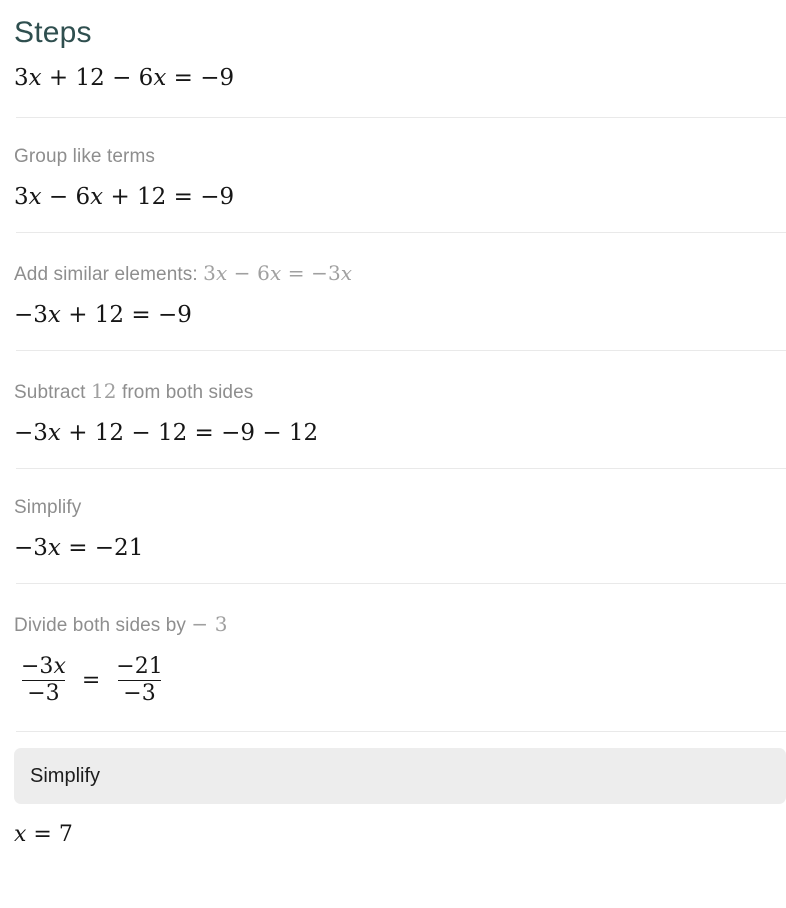 This screenshot has height=908, width=786. I want to click on step-equation-fraction: −3x −3 = −21 −3, so click(400, 682).